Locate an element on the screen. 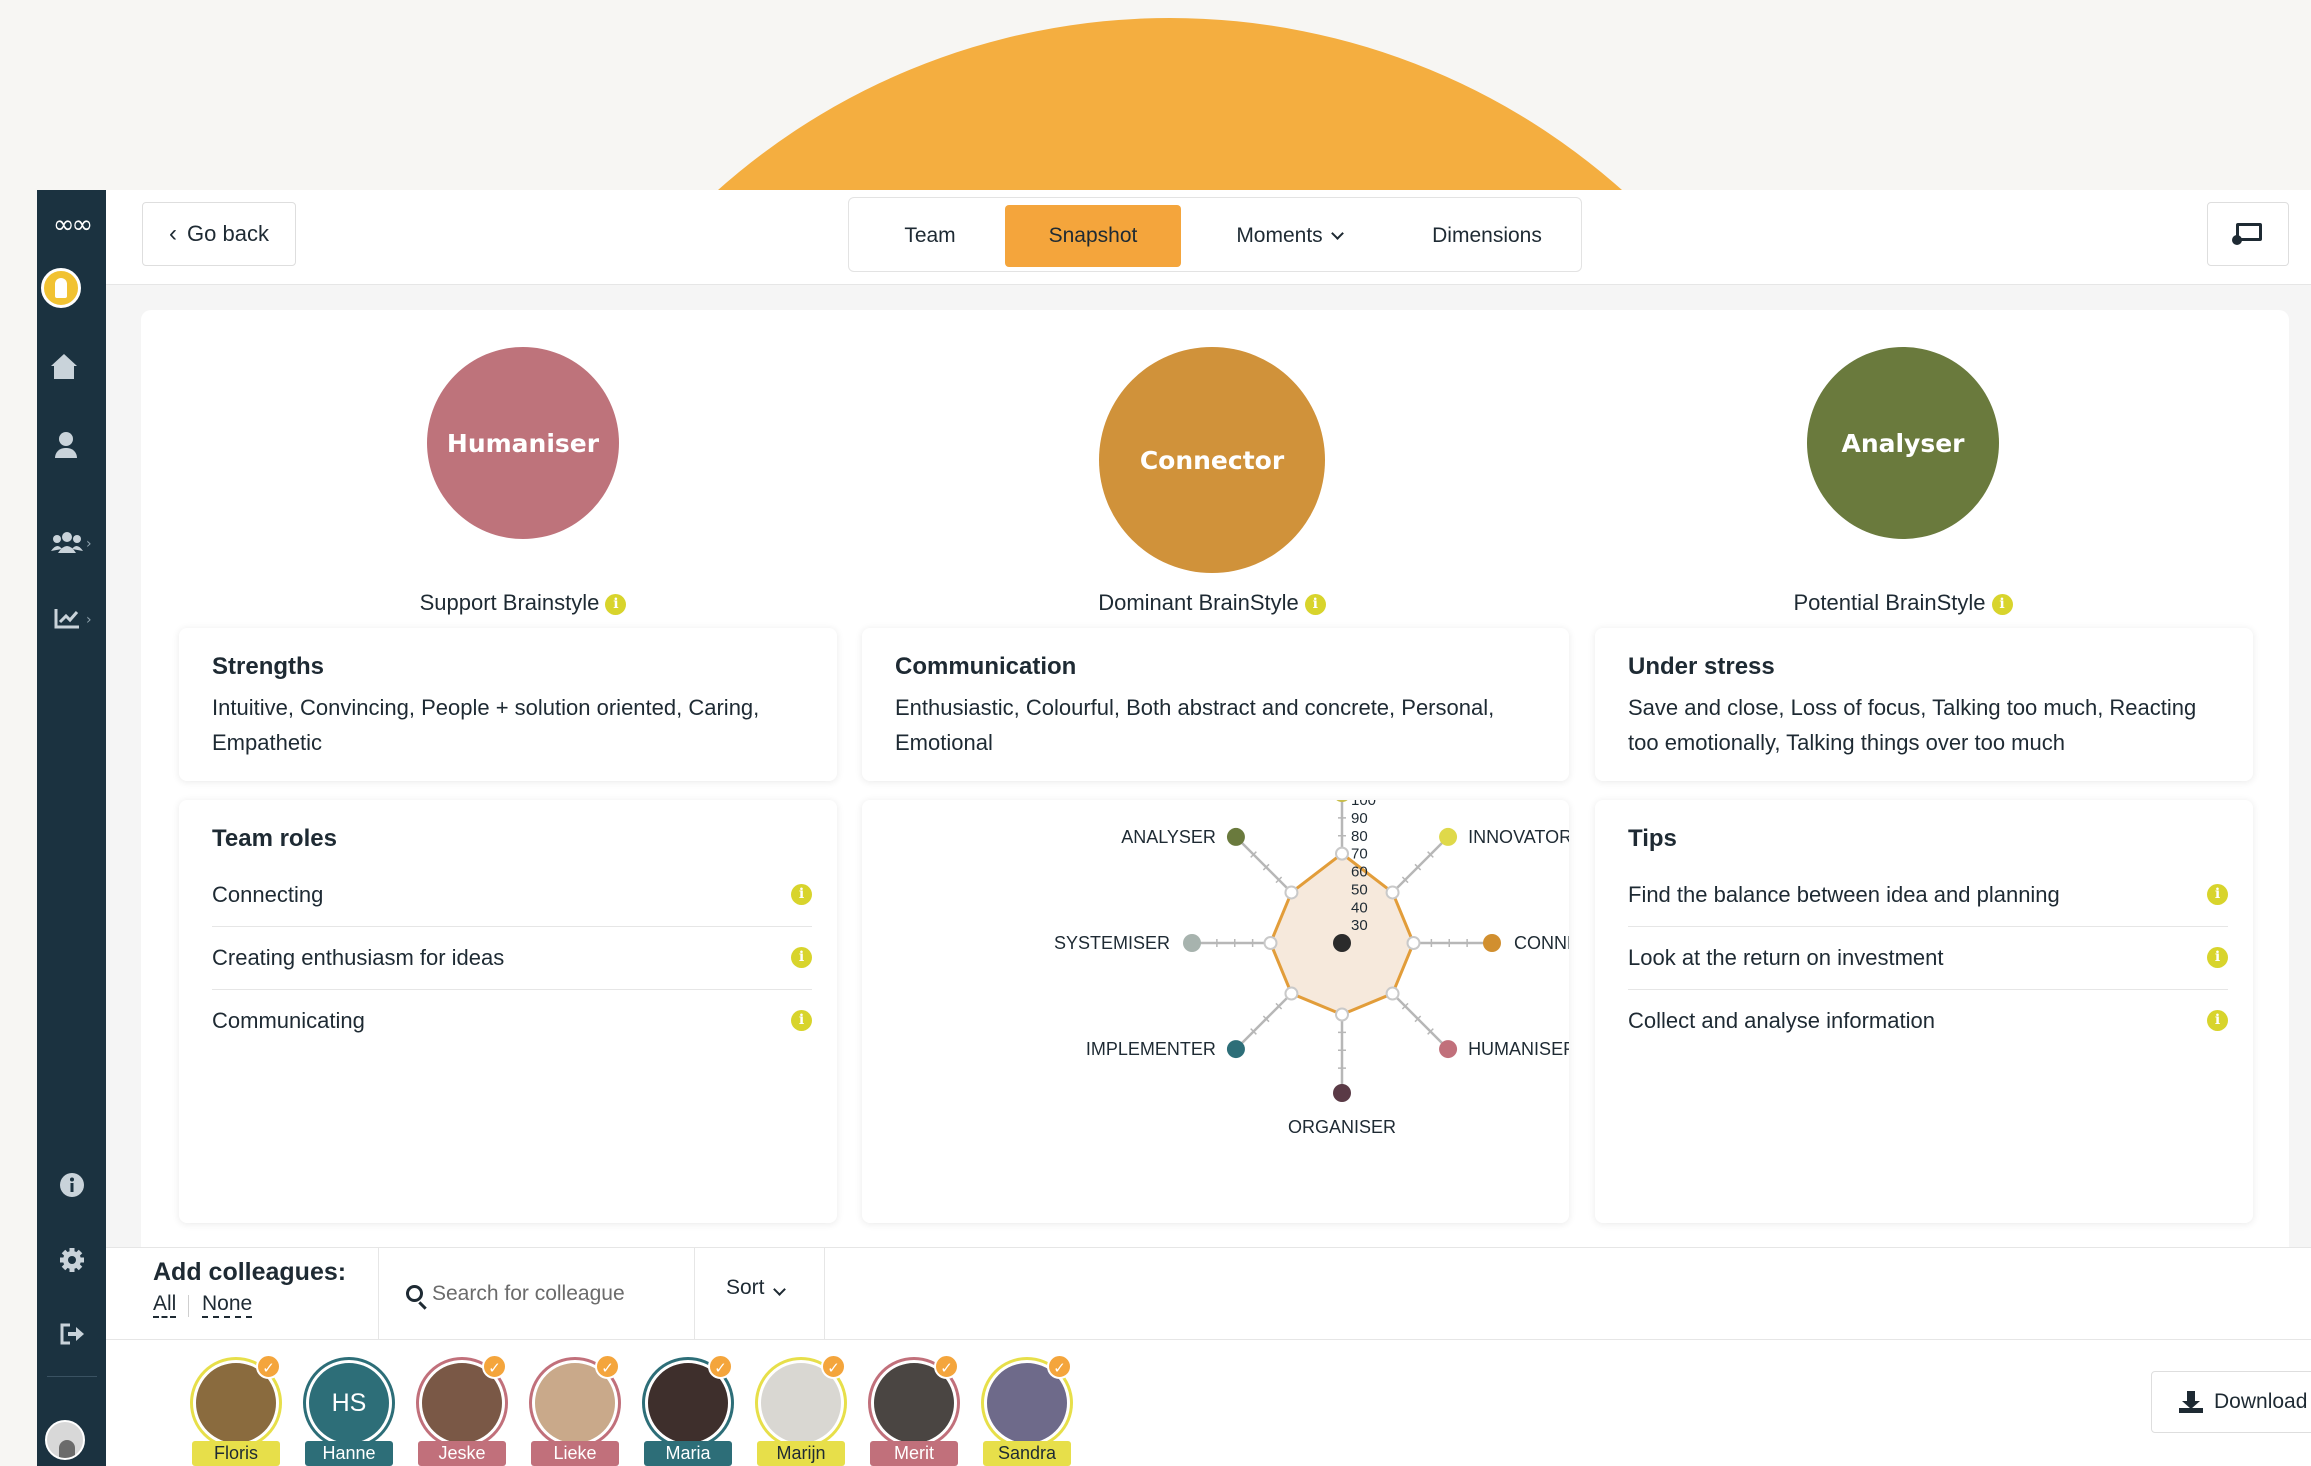 This screenshot has height=1466, width=2311. colleague-name: Lieke is located at coordinates (575, 1453).